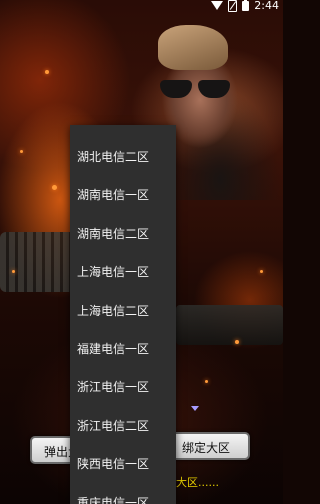 The width and height of the screenshot is (320, 504). Describe the element at coordinates (123, 311) in the screenshot. I see `dropdown-item: 上海电信二区` at that location.